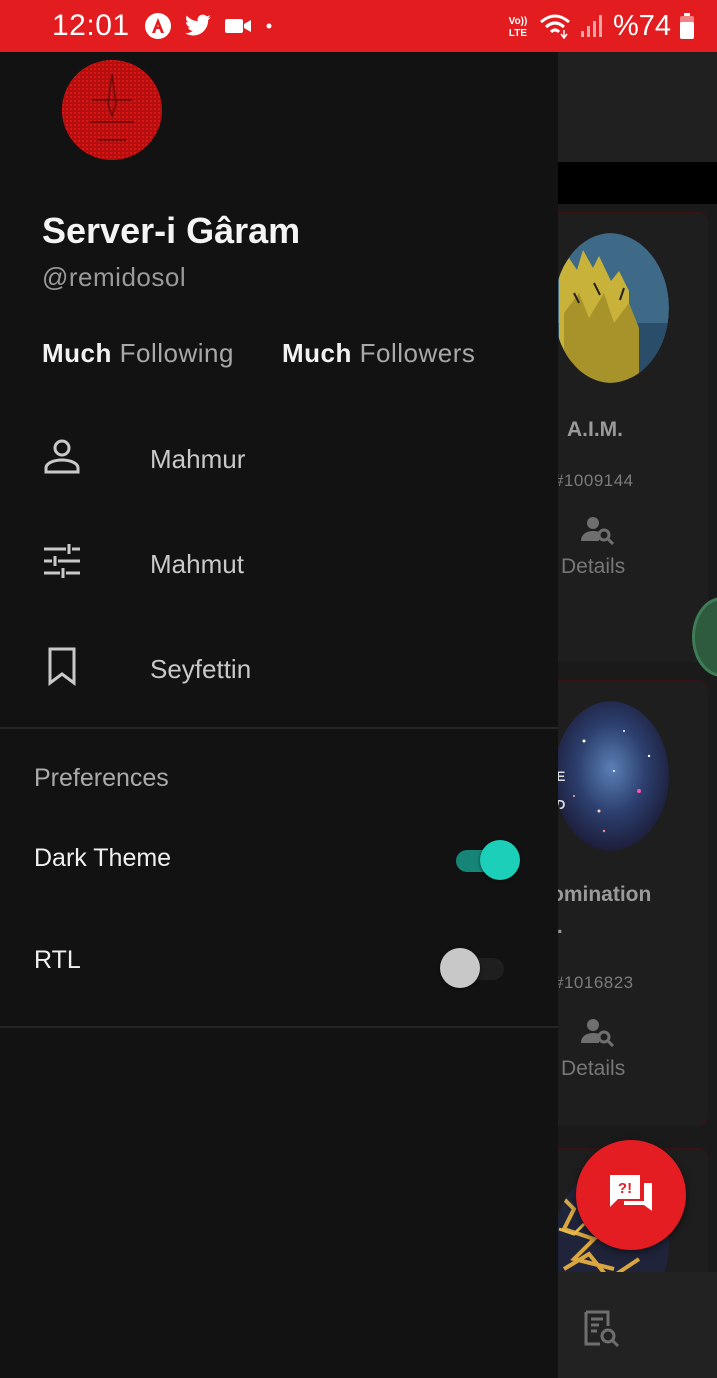 This screenshot has width=717, height=1378. I want to click on battery-percentage: %74, so click(641, 25).